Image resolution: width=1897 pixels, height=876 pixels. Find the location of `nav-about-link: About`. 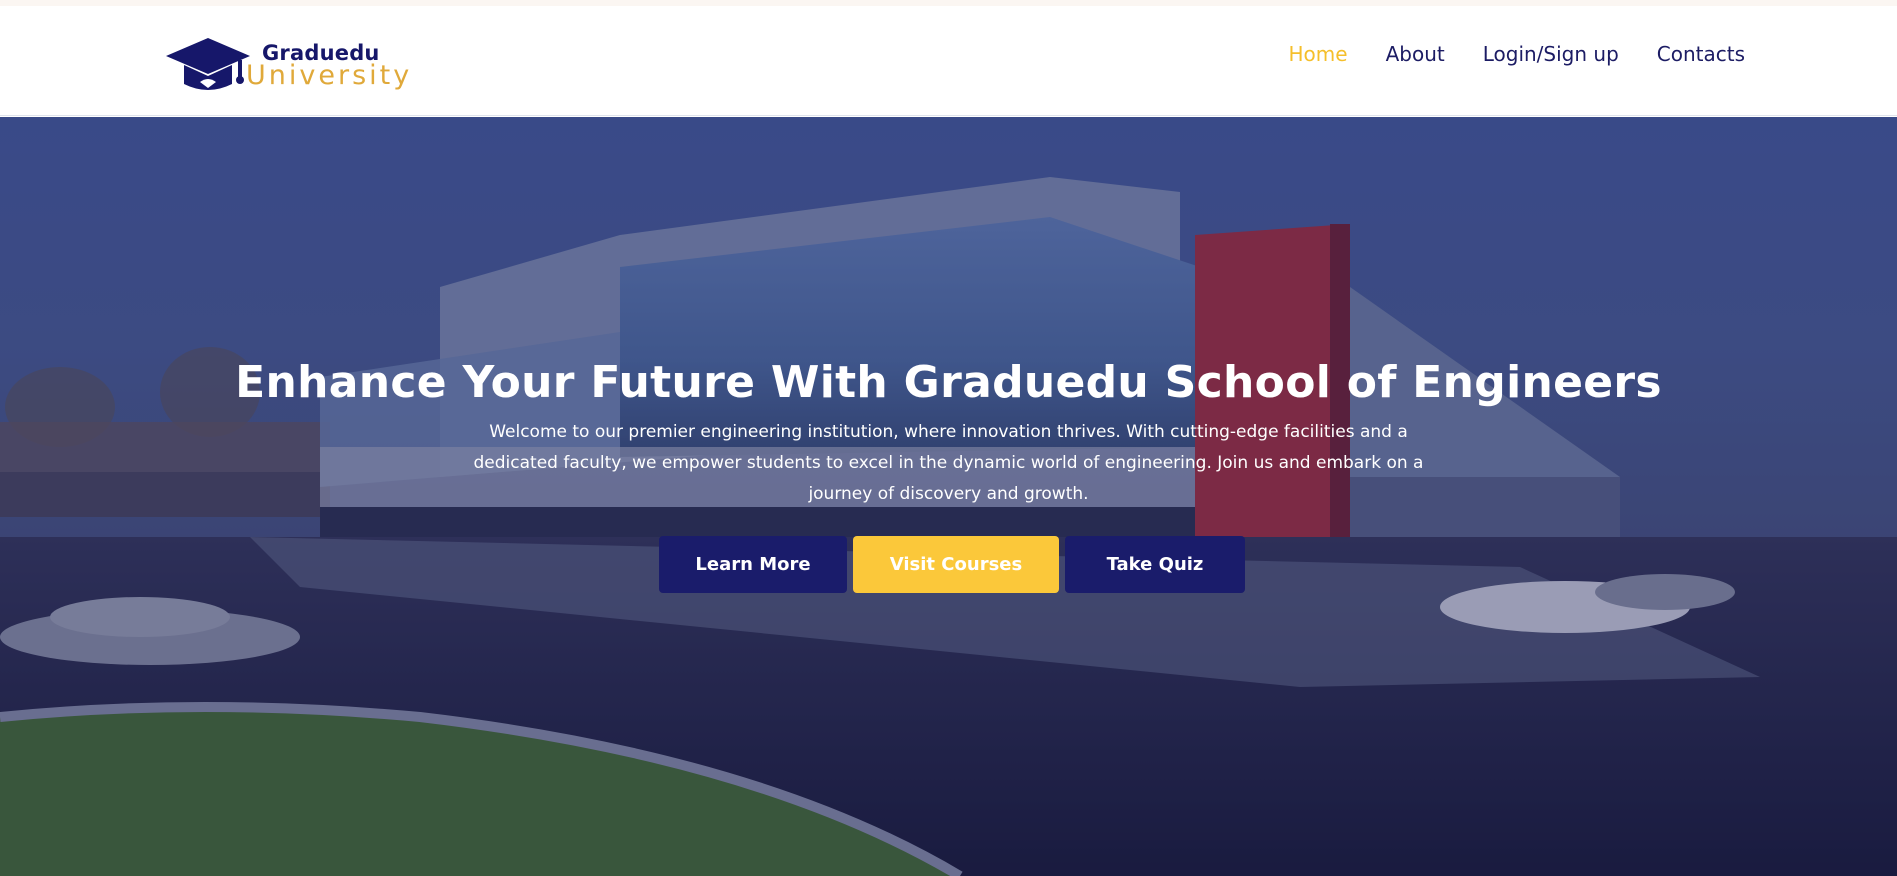

nav-about-link: About is located at coordinates (1415, 54).